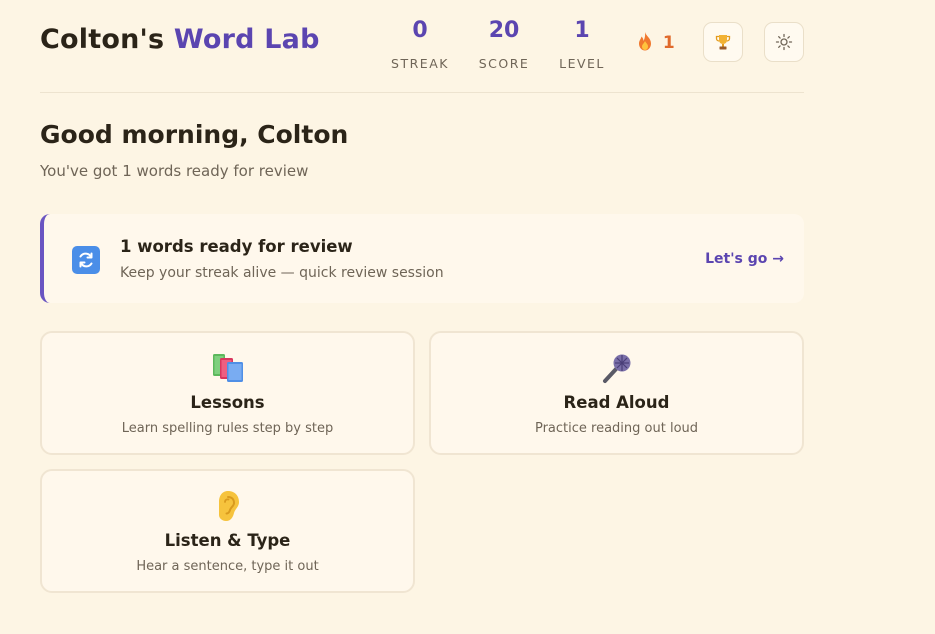 The image size is (935, 634). I want to click on fire-streak-badge: 1, so click(656, 42).